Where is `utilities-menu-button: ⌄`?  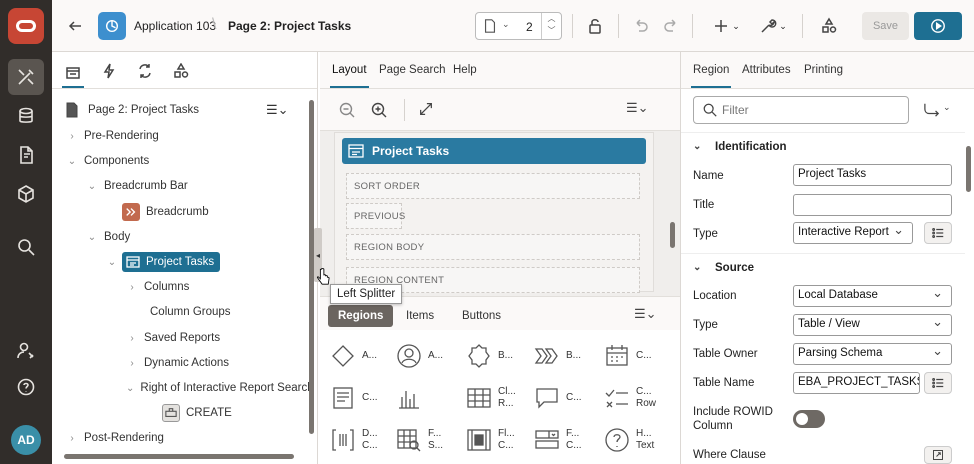 utilities-menu-button: ⌄ is located at coordinates (773, 26).